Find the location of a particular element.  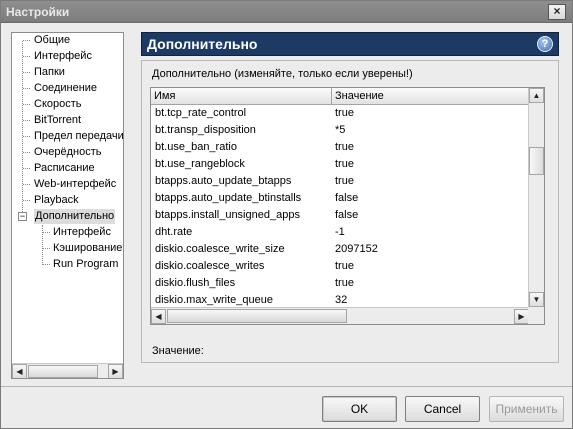

column-header-value: Значение is located at coordinates (430, 96).